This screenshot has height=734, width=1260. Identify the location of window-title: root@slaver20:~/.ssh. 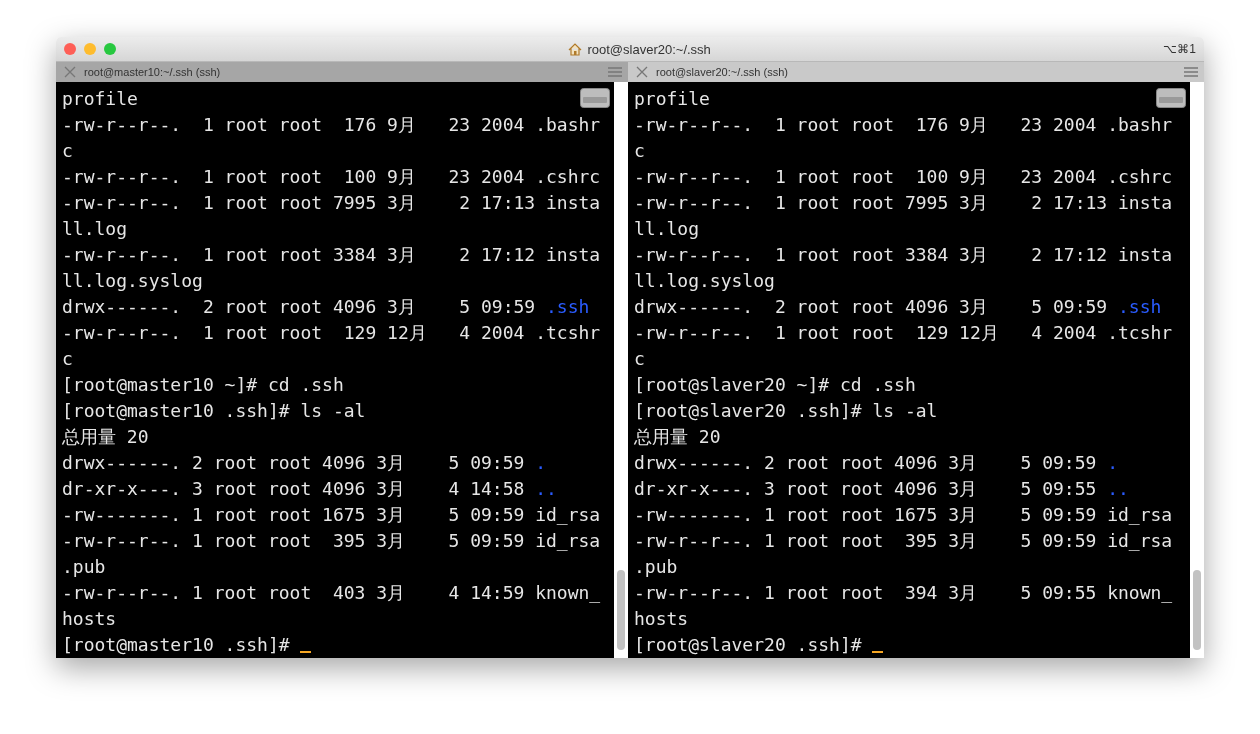
(649, 49).